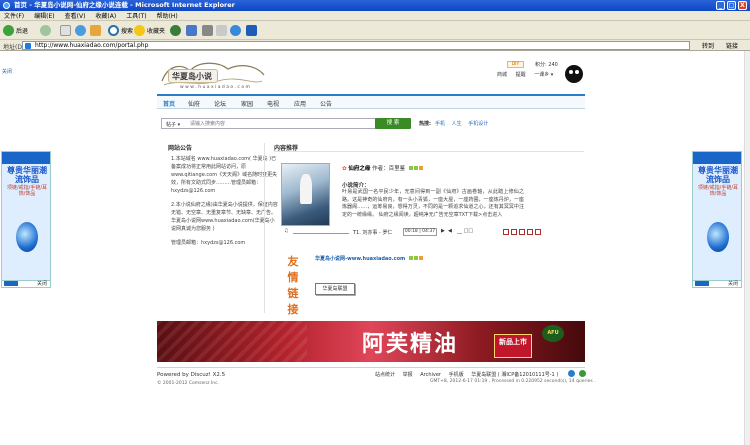  I want to click on banner-ad: 阿芙精油 新品上市 AFU, so click(371, 341).